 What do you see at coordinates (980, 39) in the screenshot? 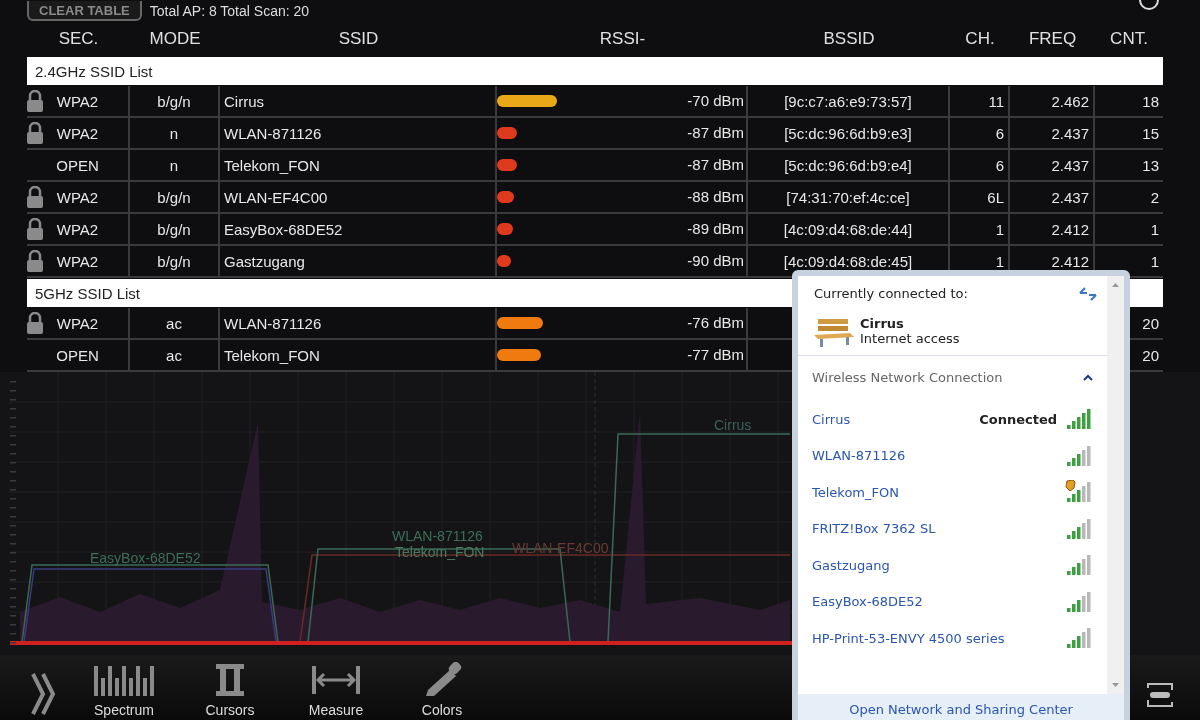
I see `column-header: CH.` at bounding box center [980, 39].